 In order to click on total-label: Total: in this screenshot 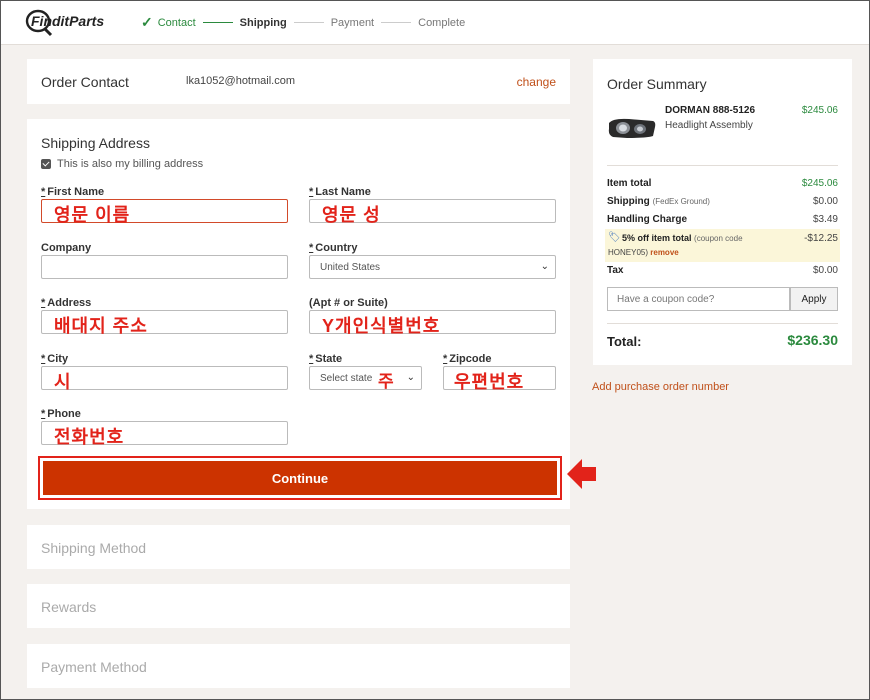, I will do `click(624, 341)`.